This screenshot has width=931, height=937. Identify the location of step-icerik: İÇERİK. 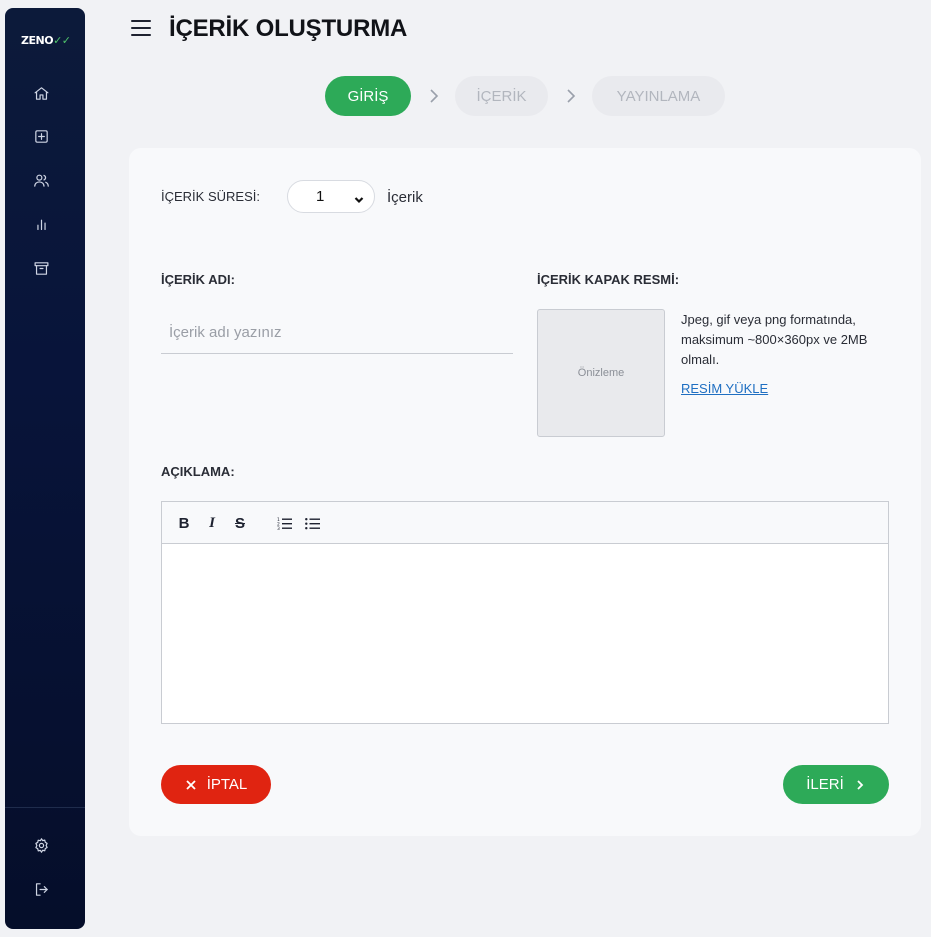
(501, 96).